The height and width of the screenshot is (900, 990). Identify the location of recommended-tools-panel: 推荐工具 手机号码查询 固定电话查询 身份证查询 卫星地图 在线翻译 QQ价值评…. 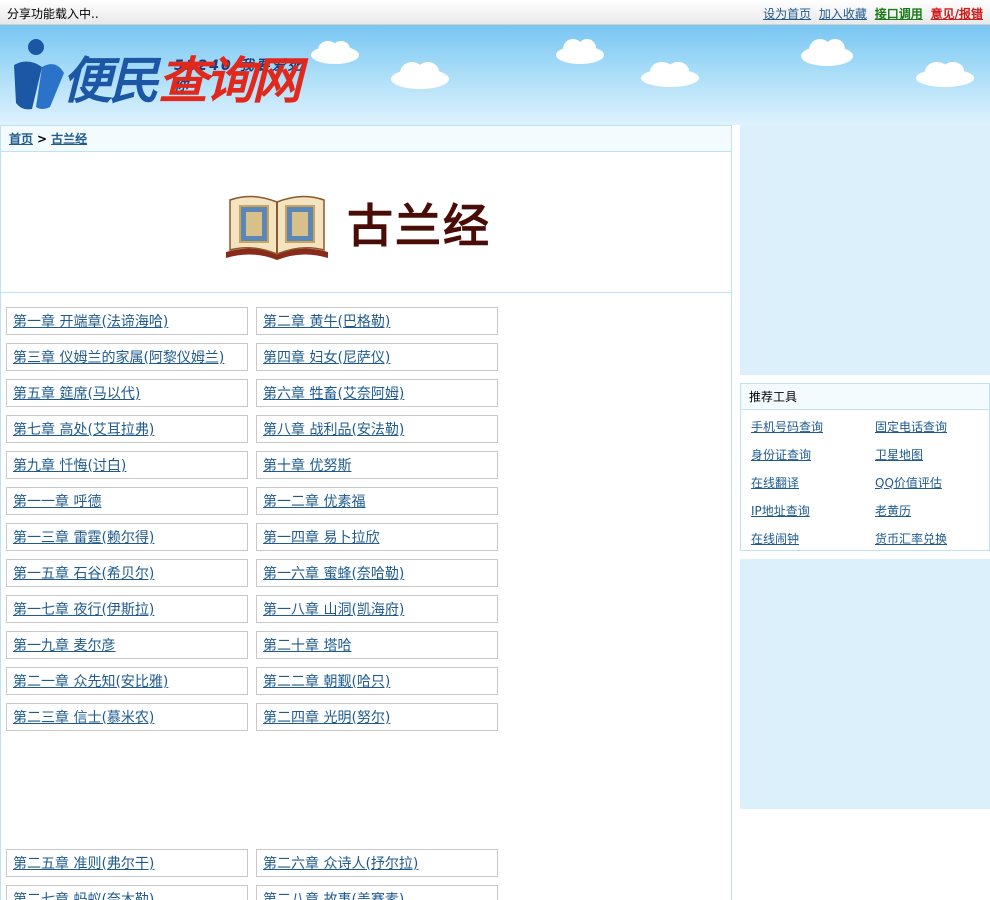
(865, 467).